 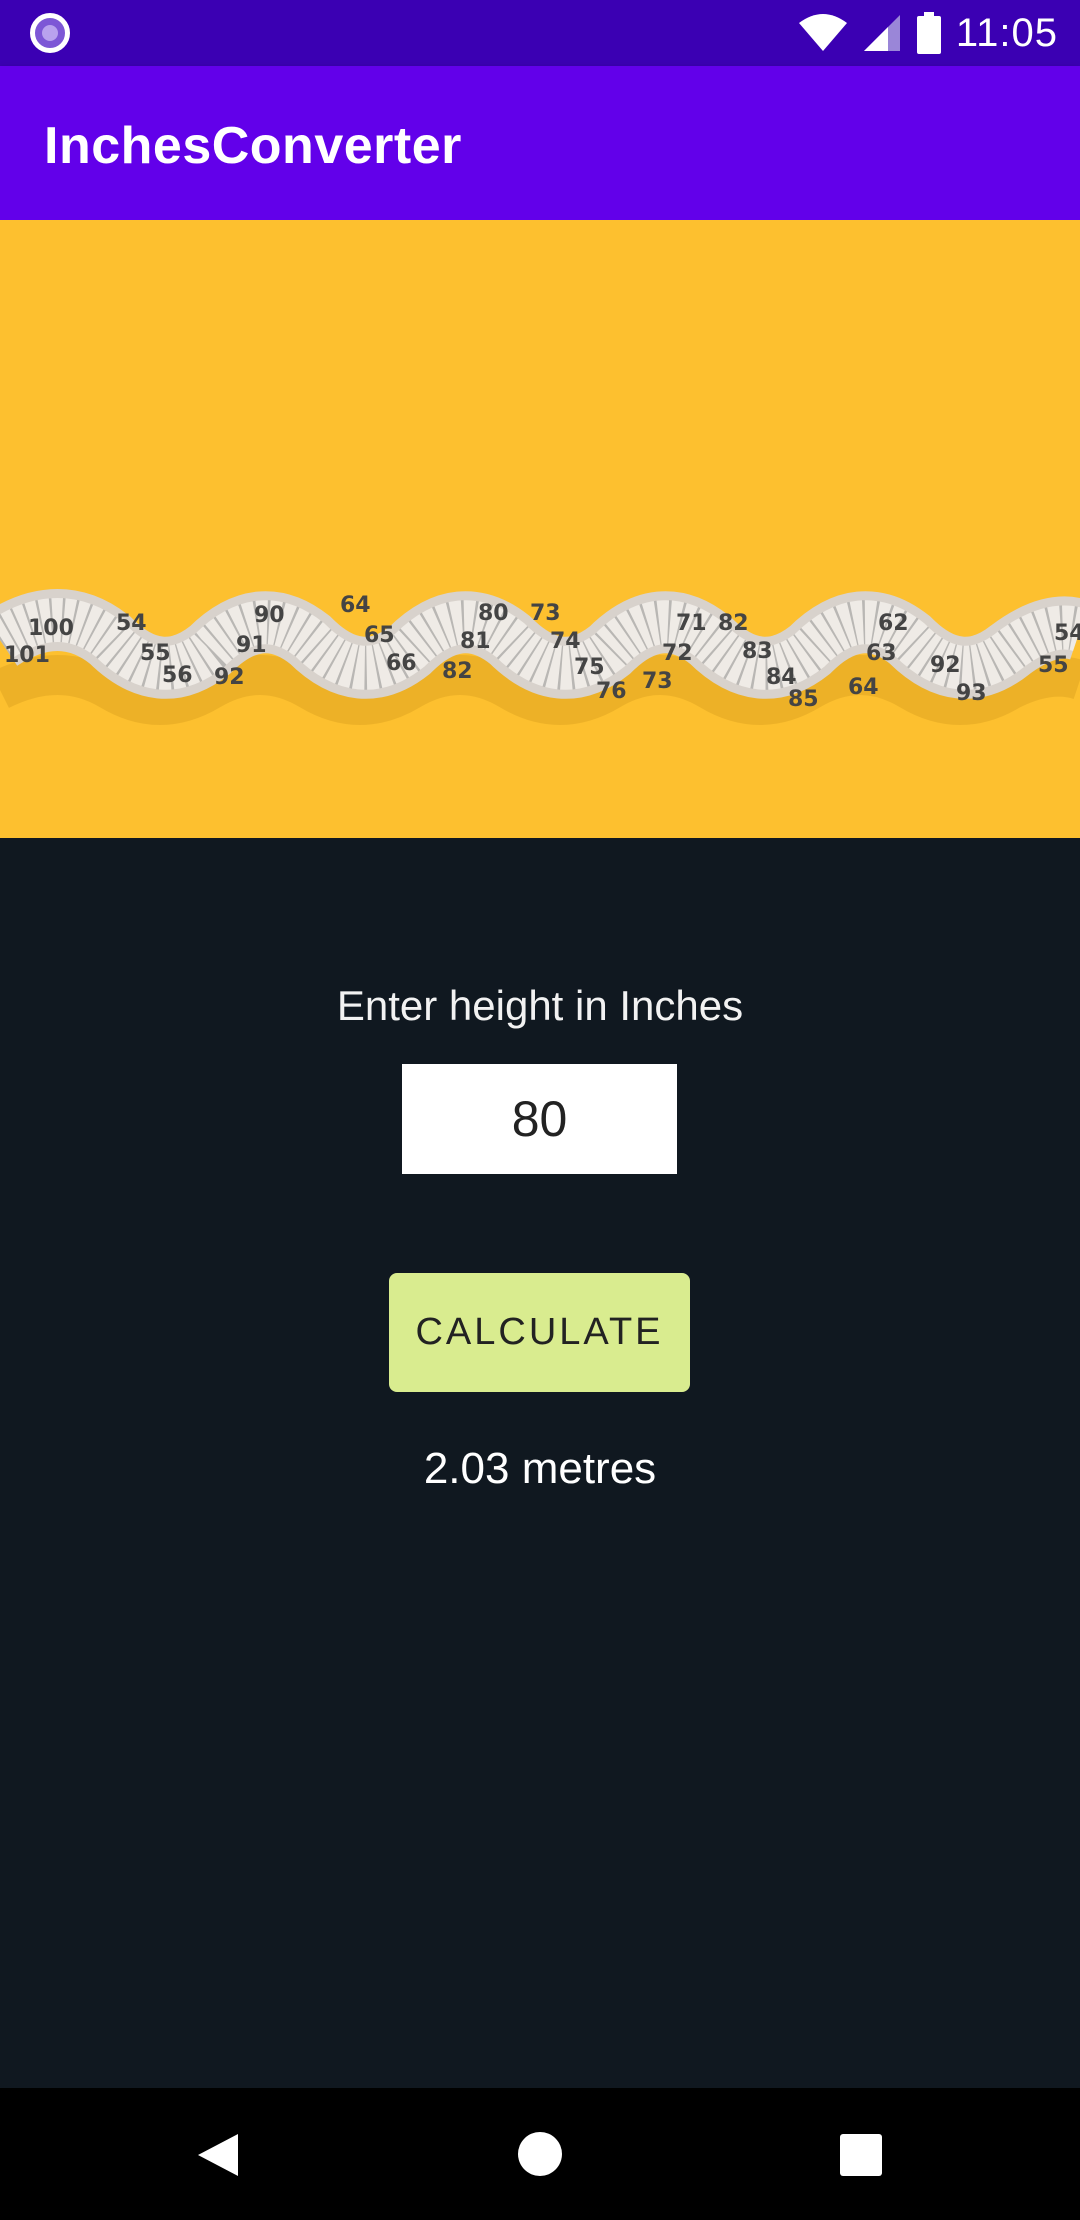 I want to click on tape-number: 80, so click(x=493, y=613).